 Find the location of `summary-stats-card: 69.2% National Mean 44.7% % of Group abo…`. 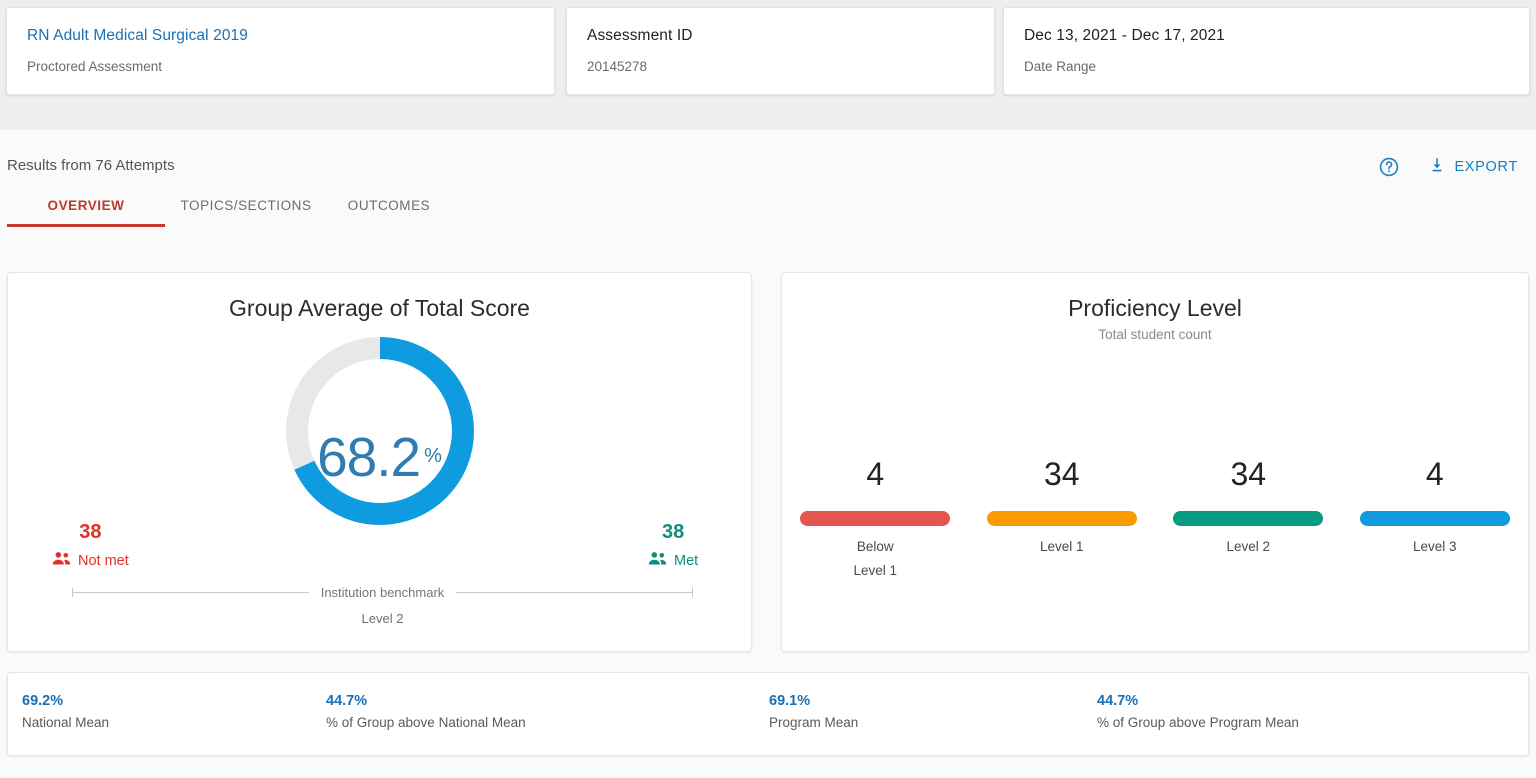

summary-stats-card: 69.2% National Mean 44.7% % of Group abo… is located at coordinates (768, 714).